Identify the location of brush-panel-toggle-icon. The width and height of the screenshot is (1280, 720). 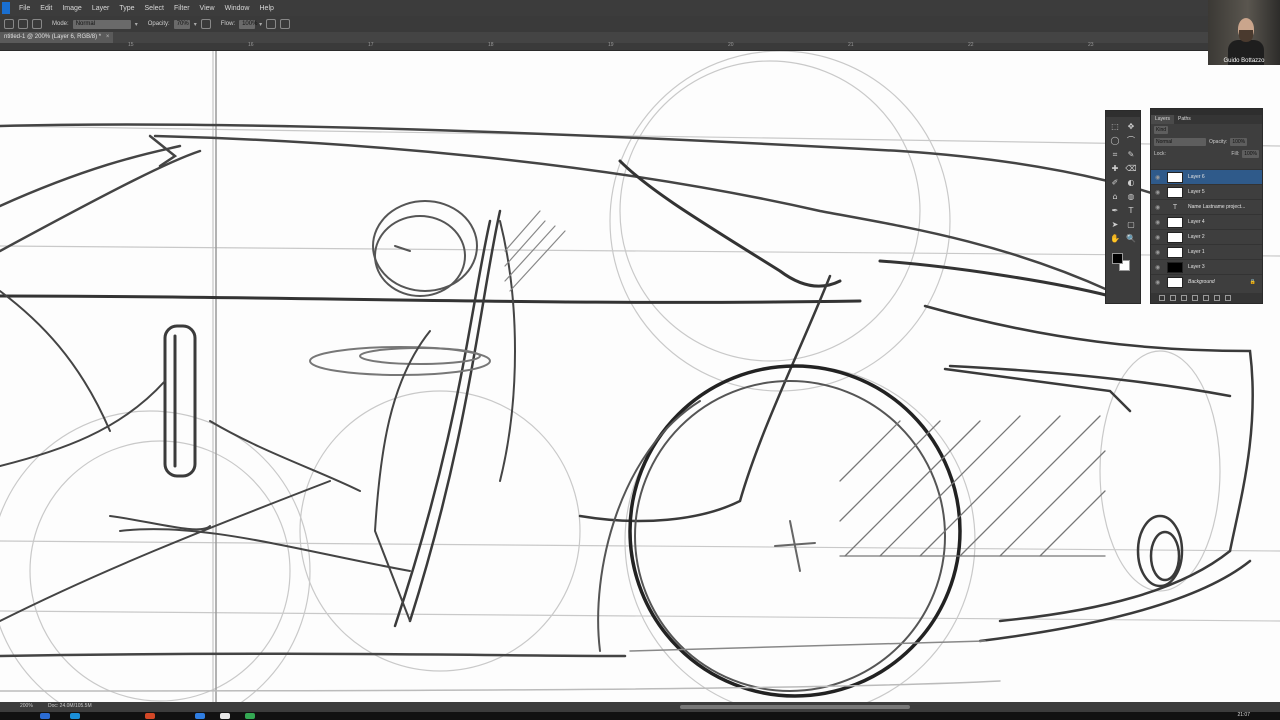
(37, 24).